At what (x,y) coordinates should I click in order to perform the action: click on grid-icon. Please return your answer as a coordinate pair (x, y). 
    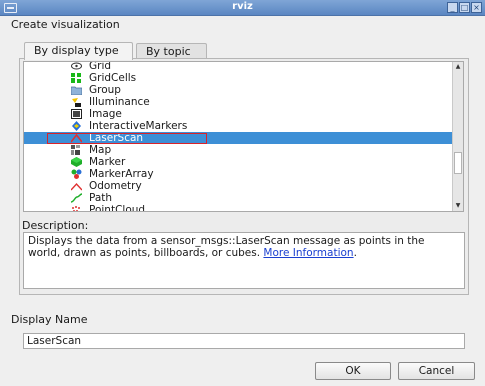
    Looking at the image, I should click on (76, 66).